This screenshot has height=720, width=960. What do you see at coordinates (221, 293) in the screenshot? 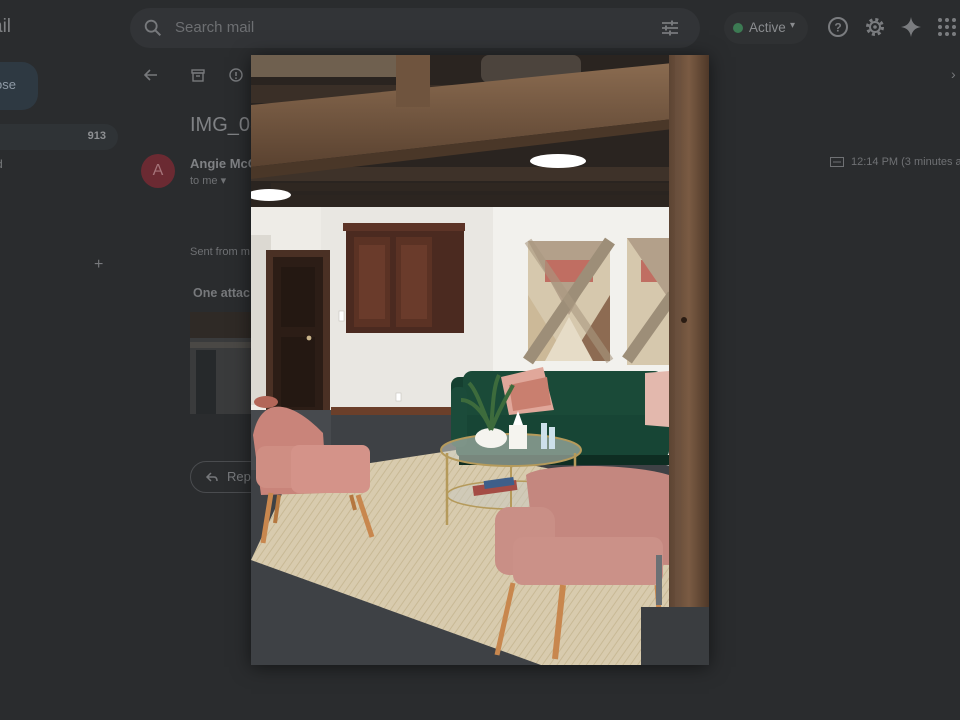
I see `attachments-title: One attac` at bounding box center [221, 293].